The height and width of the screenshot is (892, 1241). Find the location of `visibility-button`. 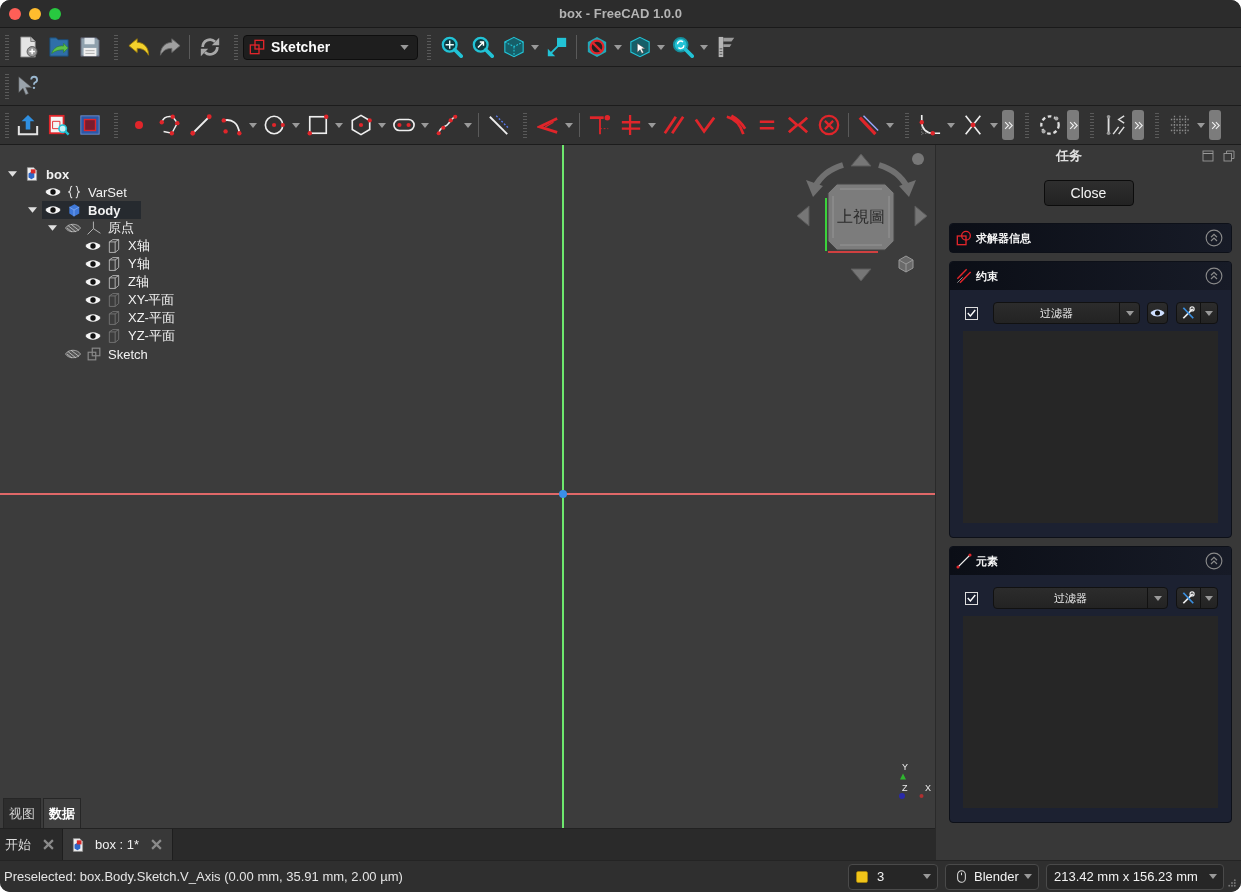

visibility-button is located at coordinates (1157, 313).